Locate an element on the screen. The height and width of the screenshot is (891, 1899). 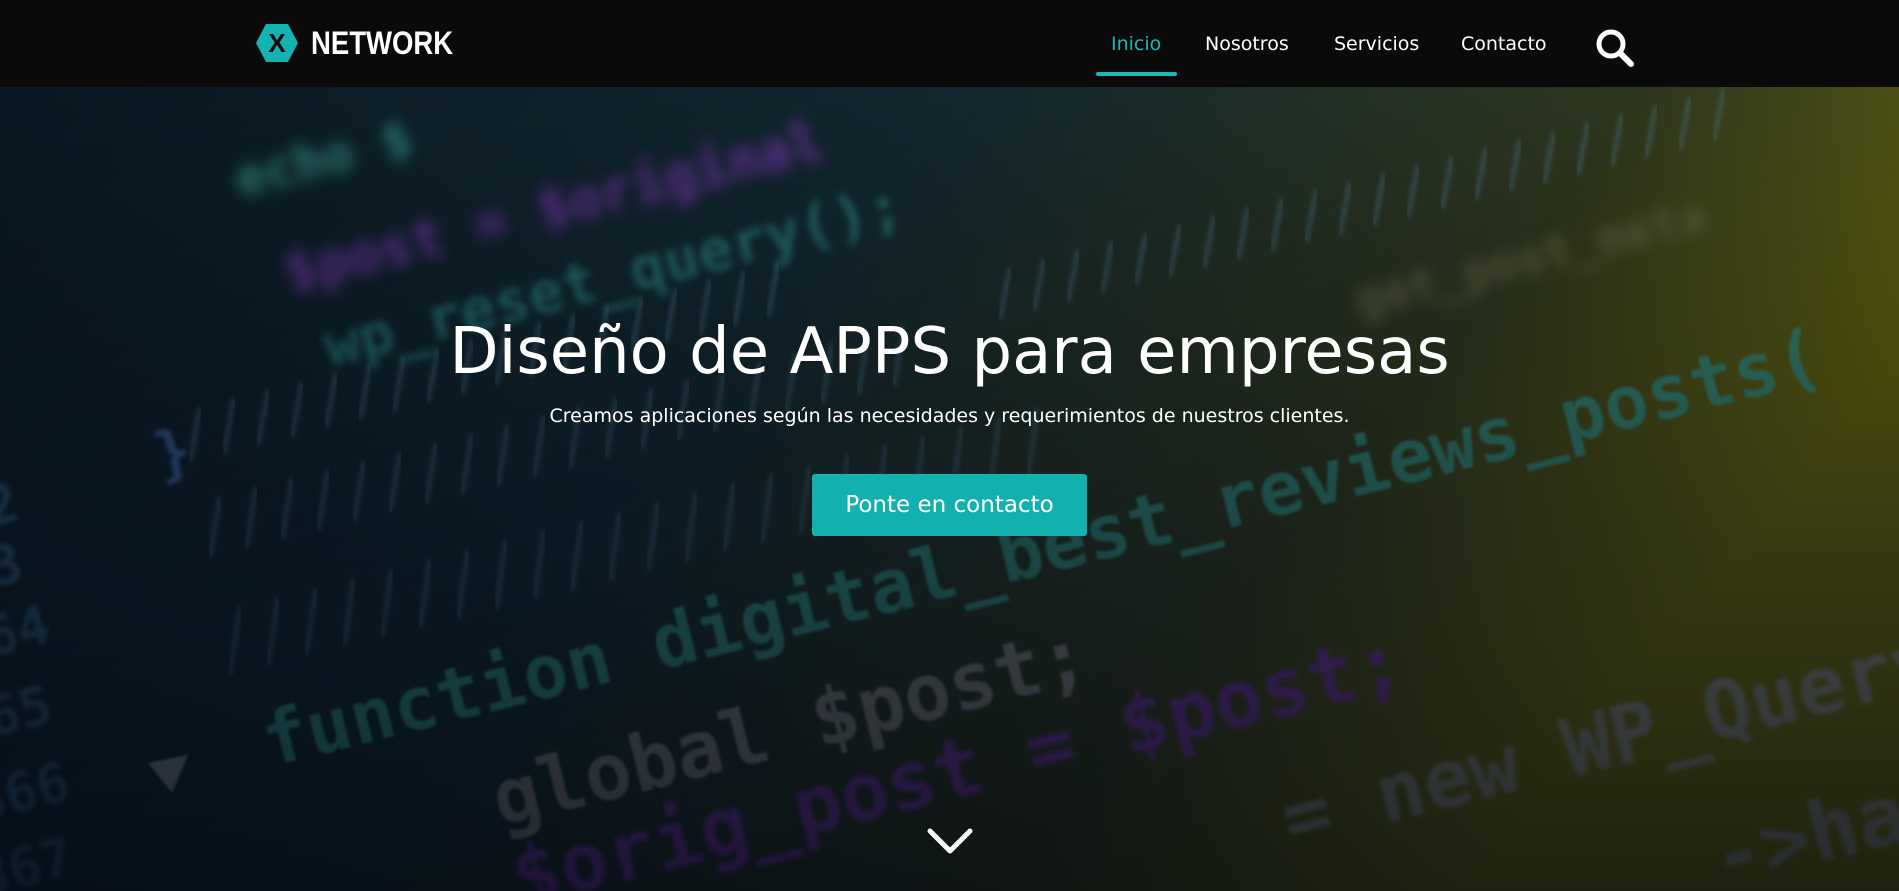
nav-link-nosotros: Nosotros is located at coordinates (1247, 43).